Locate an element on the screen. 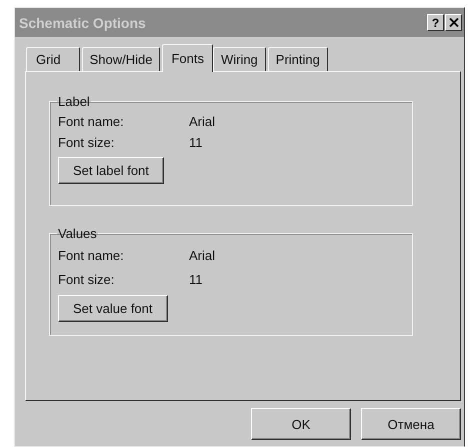 This screenshot has height=447, width=472. close-icon is located at coordinates (453, 22).